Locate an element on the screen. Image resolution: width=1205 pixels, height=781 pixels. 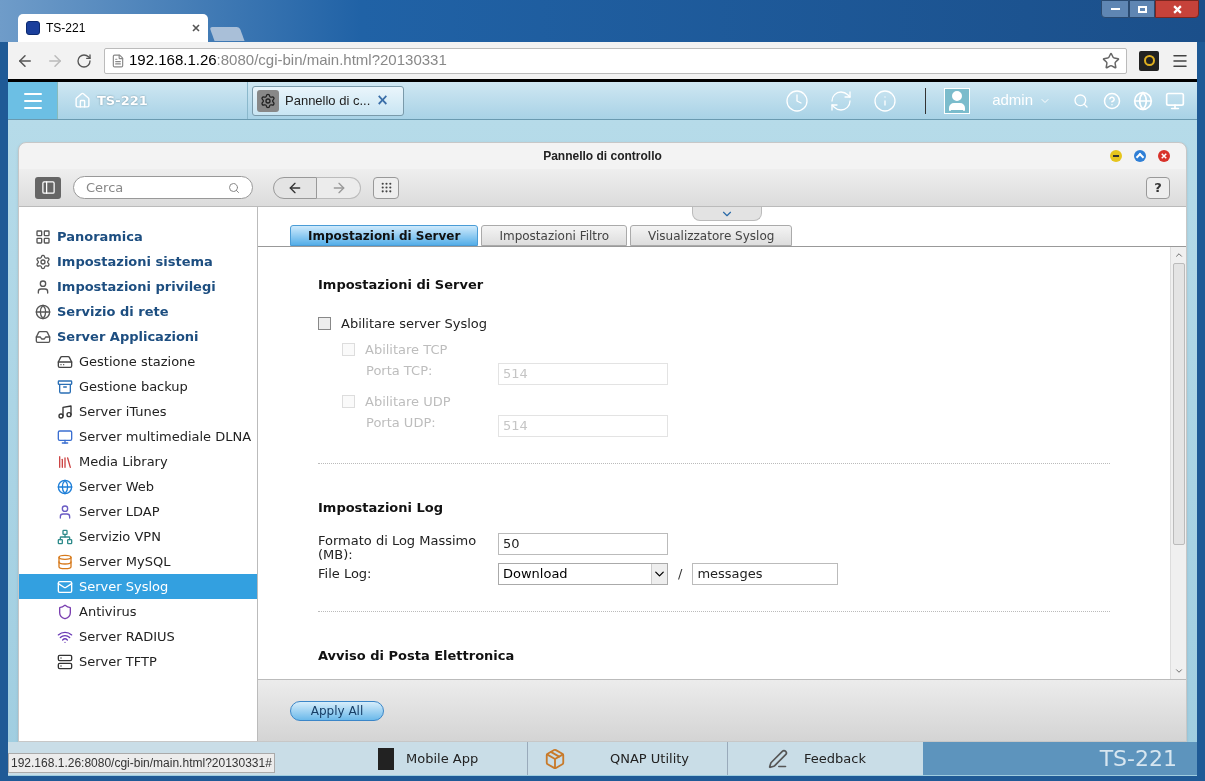
phone-icon is located at coordinates (386, 758).